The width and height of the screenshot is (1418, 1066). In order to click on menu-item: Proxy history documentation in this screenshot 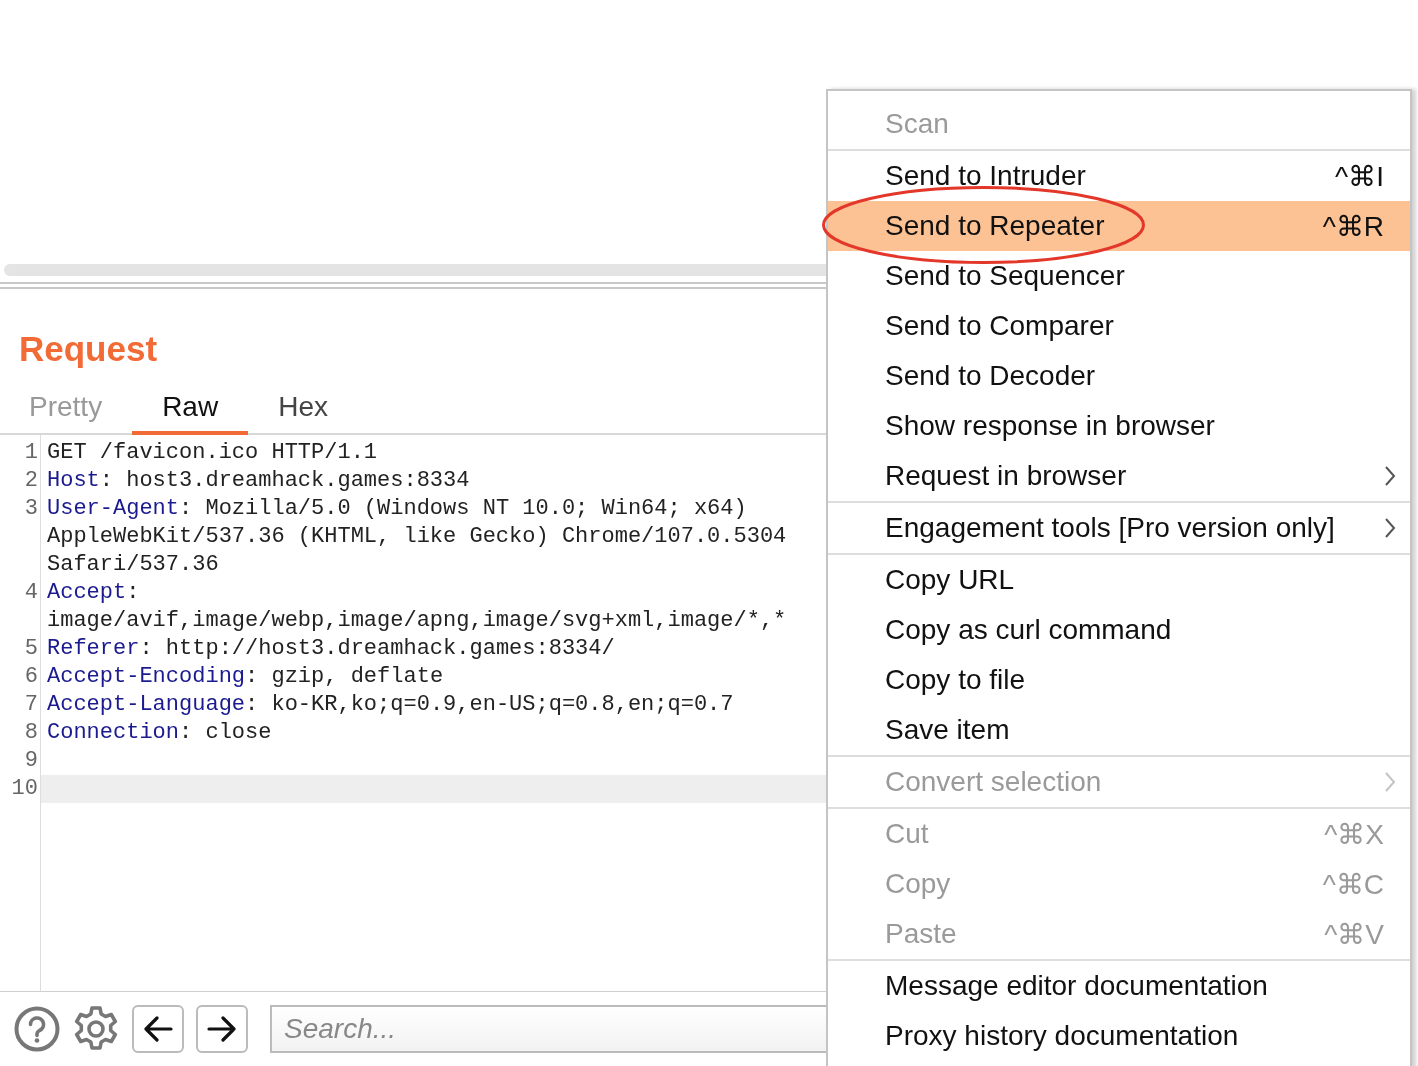, I will do `click(1119, 1036)`.